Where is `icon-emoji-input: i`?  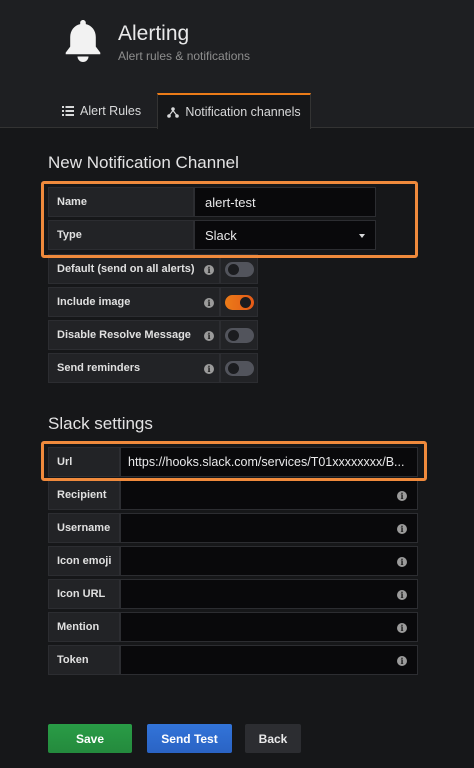 icon-emoji-input: i is located at coordinates (269, 561).